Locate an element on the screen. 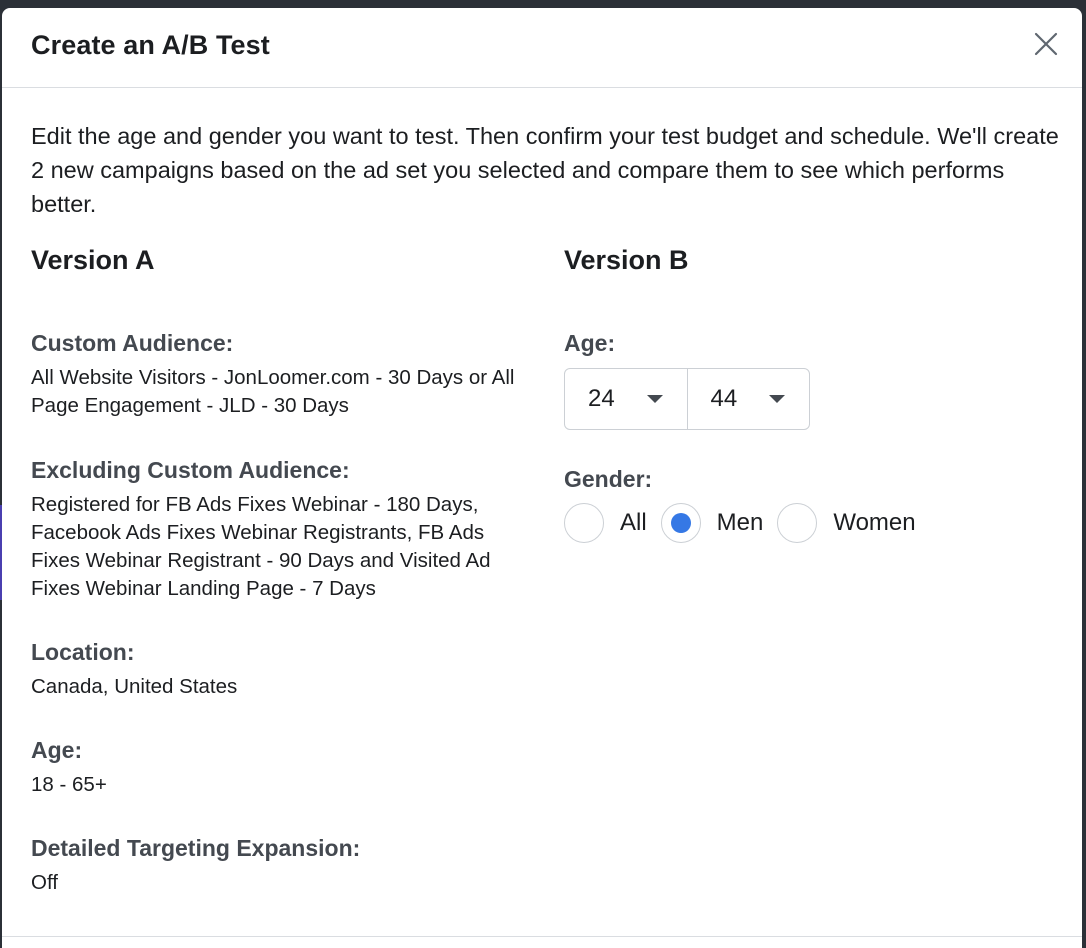  gender-option-label: Men is located at coordinates (740, 522).